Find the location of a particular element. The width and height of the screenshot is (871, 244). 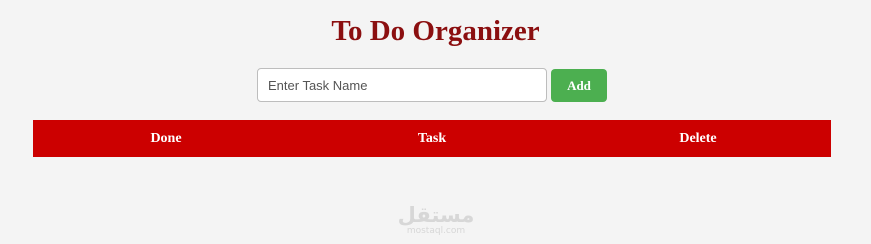

task-table-header: Done Task Delete is located at coordinates (432, 138).